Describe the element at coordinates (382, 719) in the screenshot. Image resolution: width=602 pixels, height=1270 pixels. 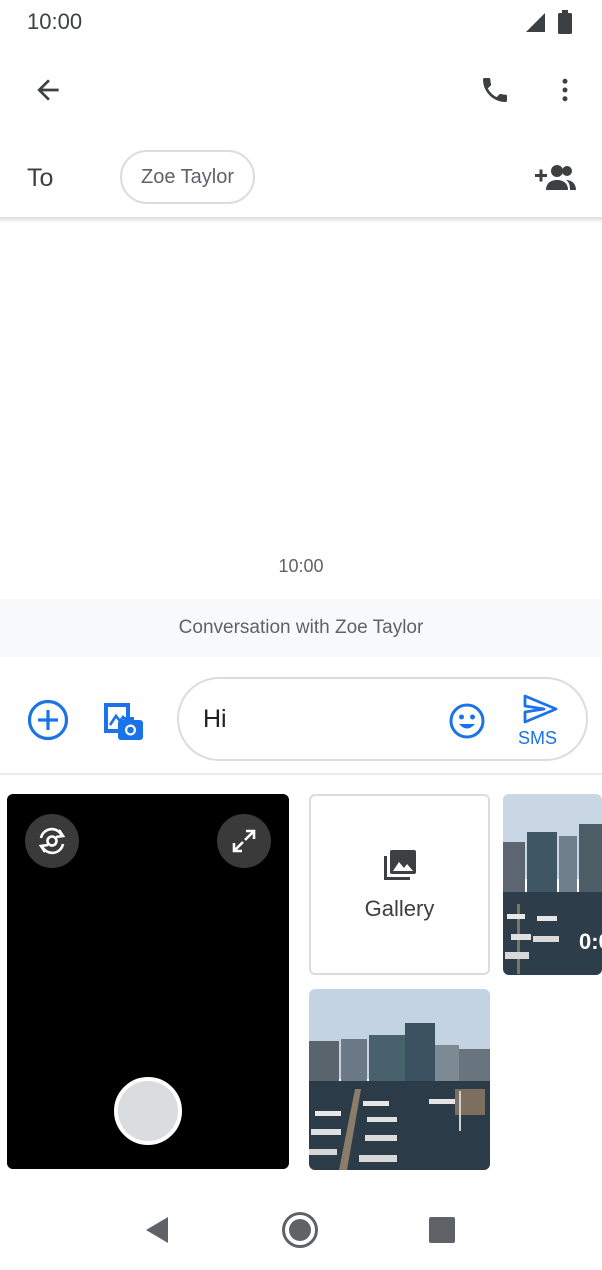
I see `message-input: Hi SMS` at that location.